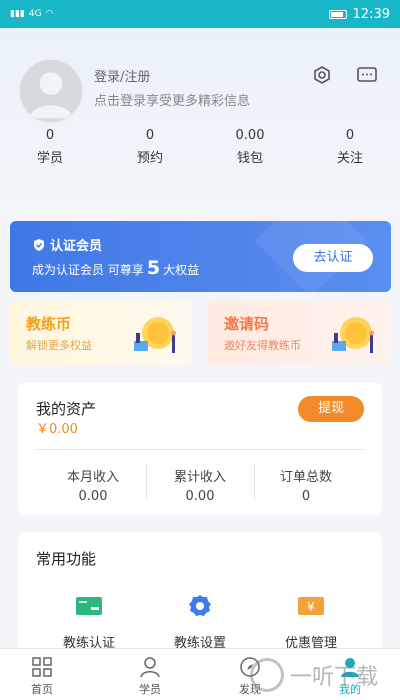  What do you see at coordinates (200, 256) in the screenshot?
I see `member-banner: 认证会员 成为认证会员 可尊享 5 大权益 去认证` at bounding box center [200, 256].